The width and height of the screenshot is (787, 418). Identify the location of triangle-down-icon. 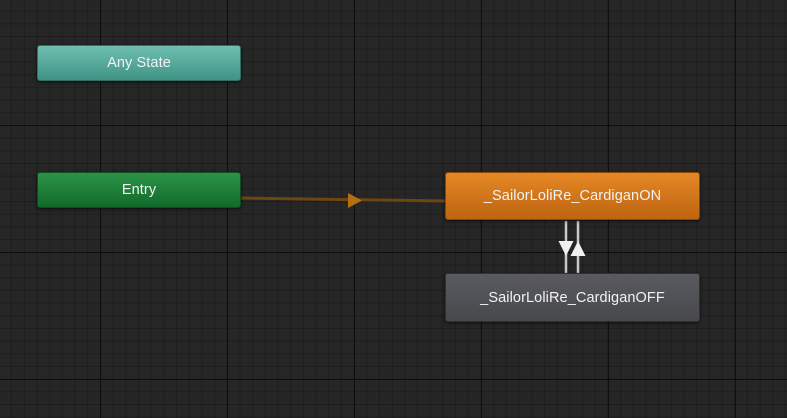
(566, 248).